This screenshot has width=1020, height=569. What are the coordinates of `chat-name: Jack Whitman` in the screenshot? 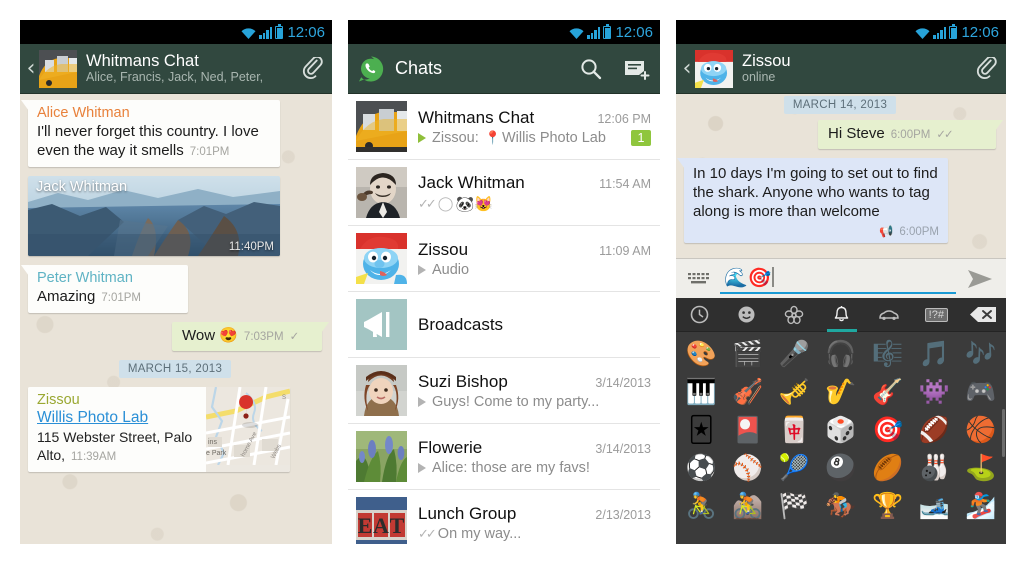 It's located at (471, 182).